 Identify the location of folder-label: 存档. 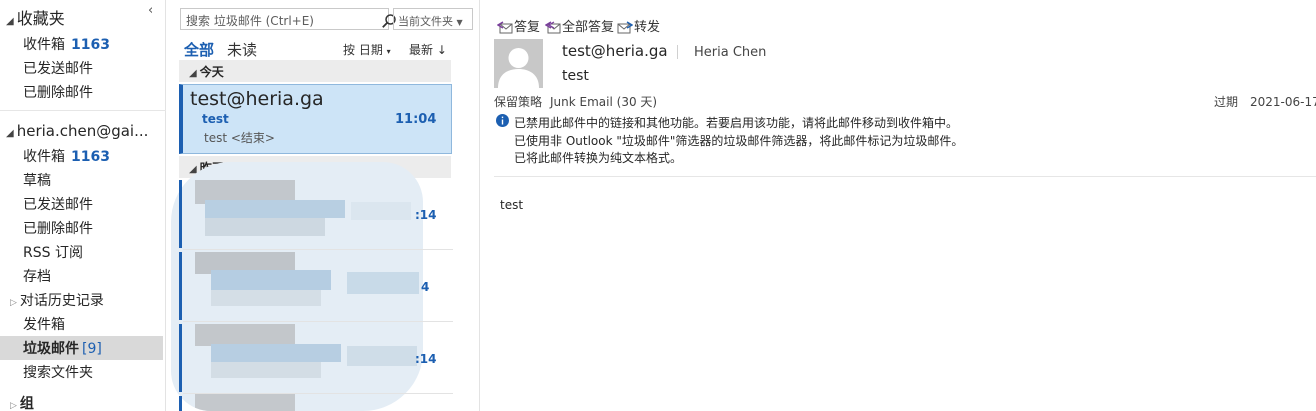
(37, 277).